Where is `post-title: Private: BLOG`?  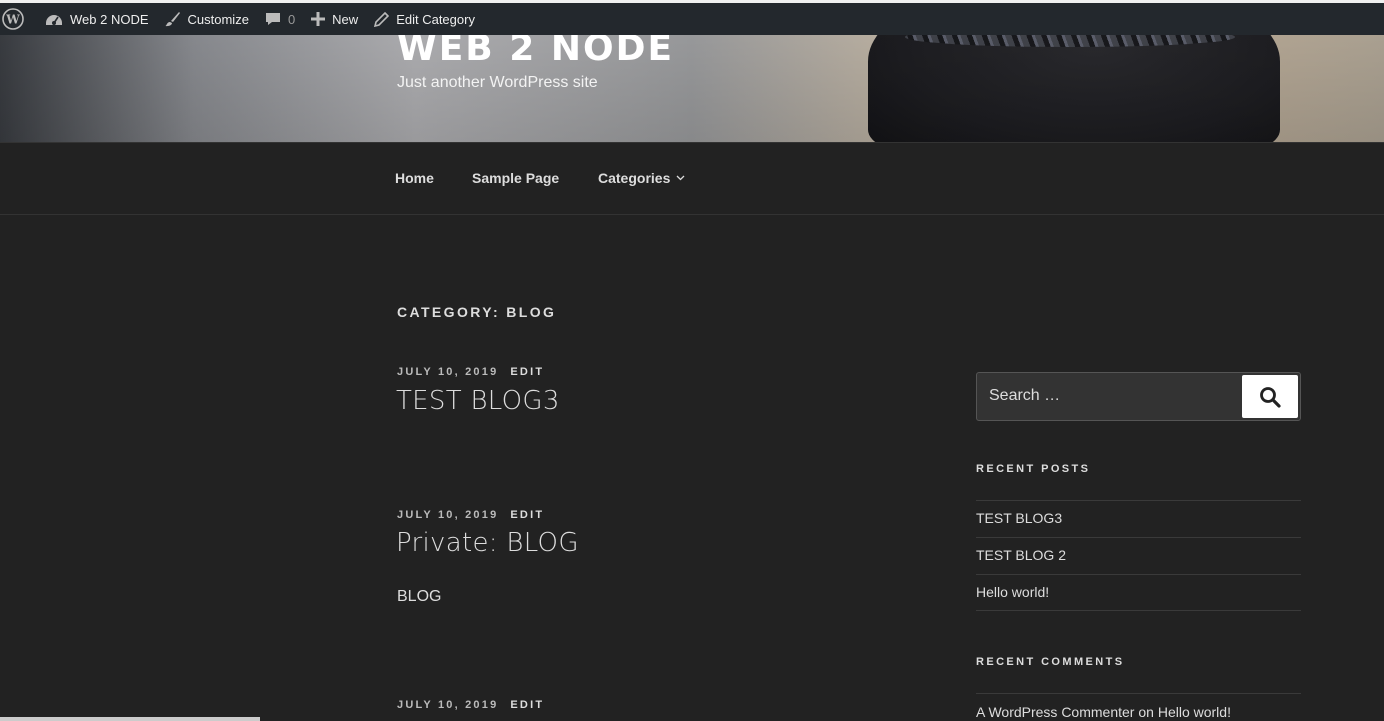 post-title: Private: BLOG is located at coordinates (487, 543).